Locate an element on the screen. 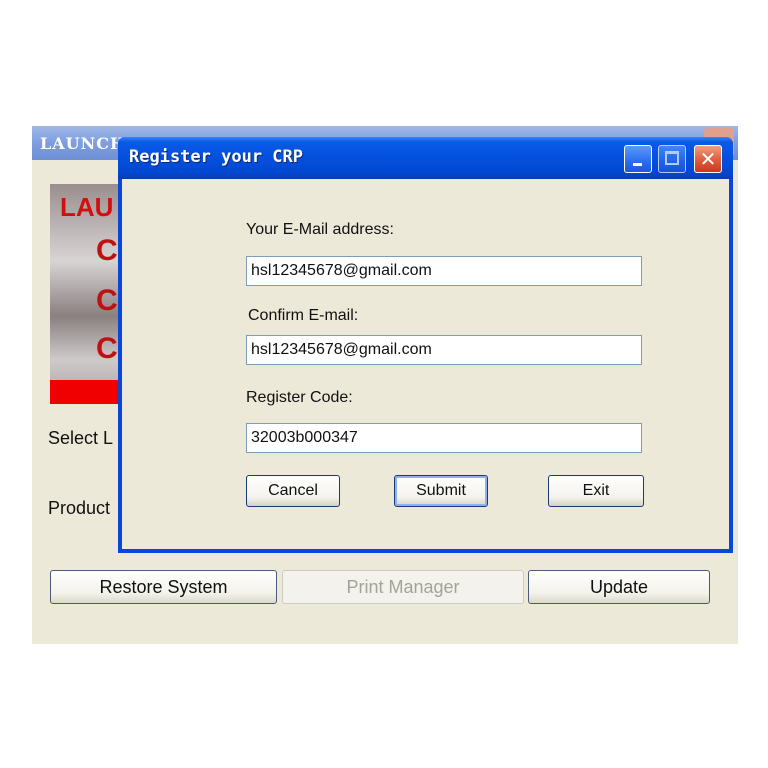 The image size is (768, 768). exit-button: Exit is located at coordinates (596, 491).